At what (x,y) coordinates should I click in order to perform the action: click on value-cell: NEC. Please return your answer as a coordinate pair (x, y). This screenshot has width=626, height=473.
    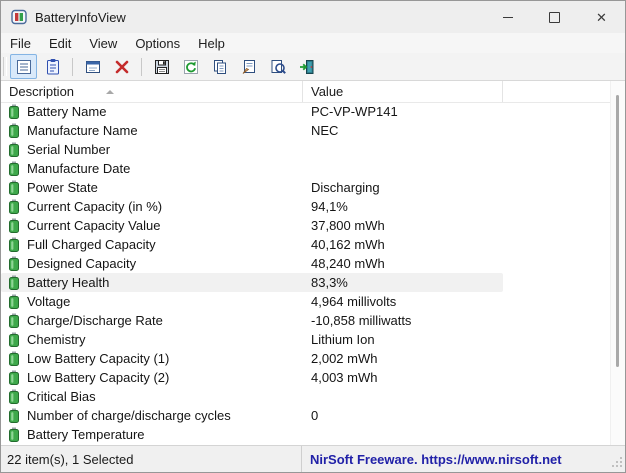
    Looking at the image, I should click on (325, 130).